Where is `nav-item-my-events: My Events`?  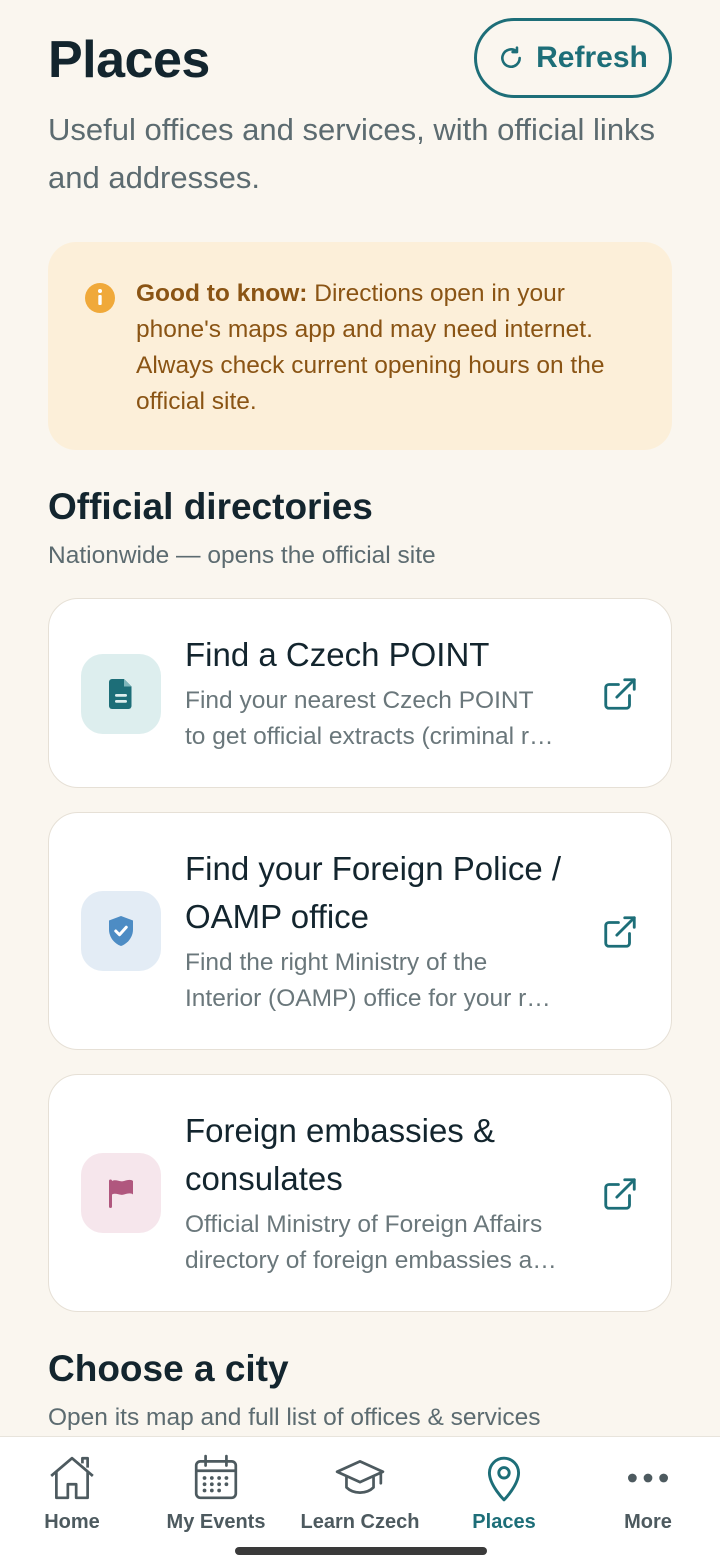
nav-item-my-events: My Events is located at coordinates (216, 1493).